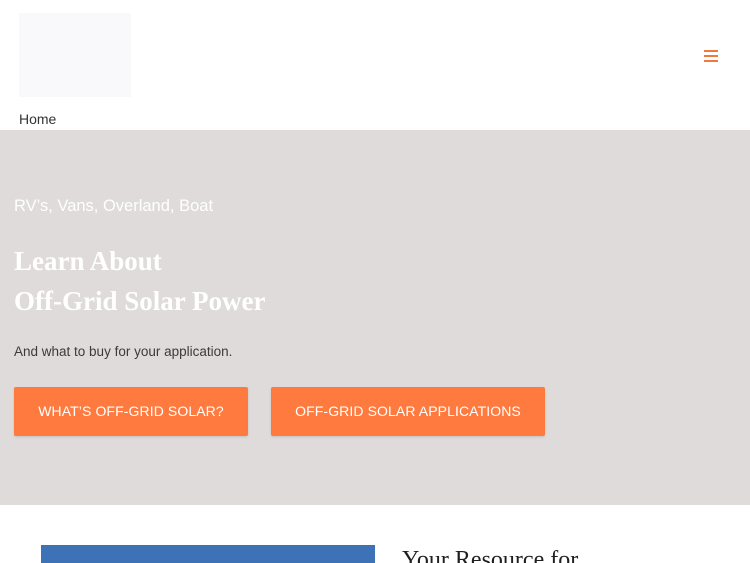 The image size is (750, 563). What do you see at coordinates (375, 534) in the screenshot?
I see `content-section: Your Resource for` at bounding box center [375, 534].